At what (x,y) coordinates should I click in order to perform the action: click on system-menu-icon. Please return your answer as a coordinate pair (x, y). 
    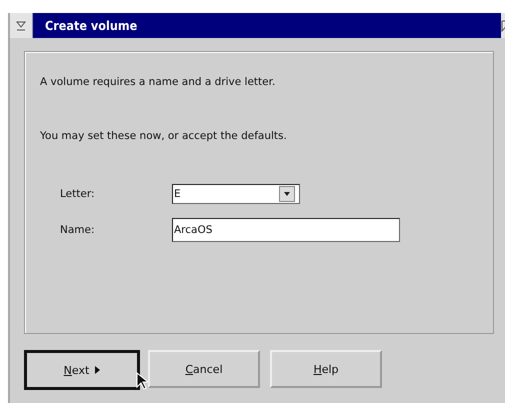
    Looking at the image, I should click on (21, 25).